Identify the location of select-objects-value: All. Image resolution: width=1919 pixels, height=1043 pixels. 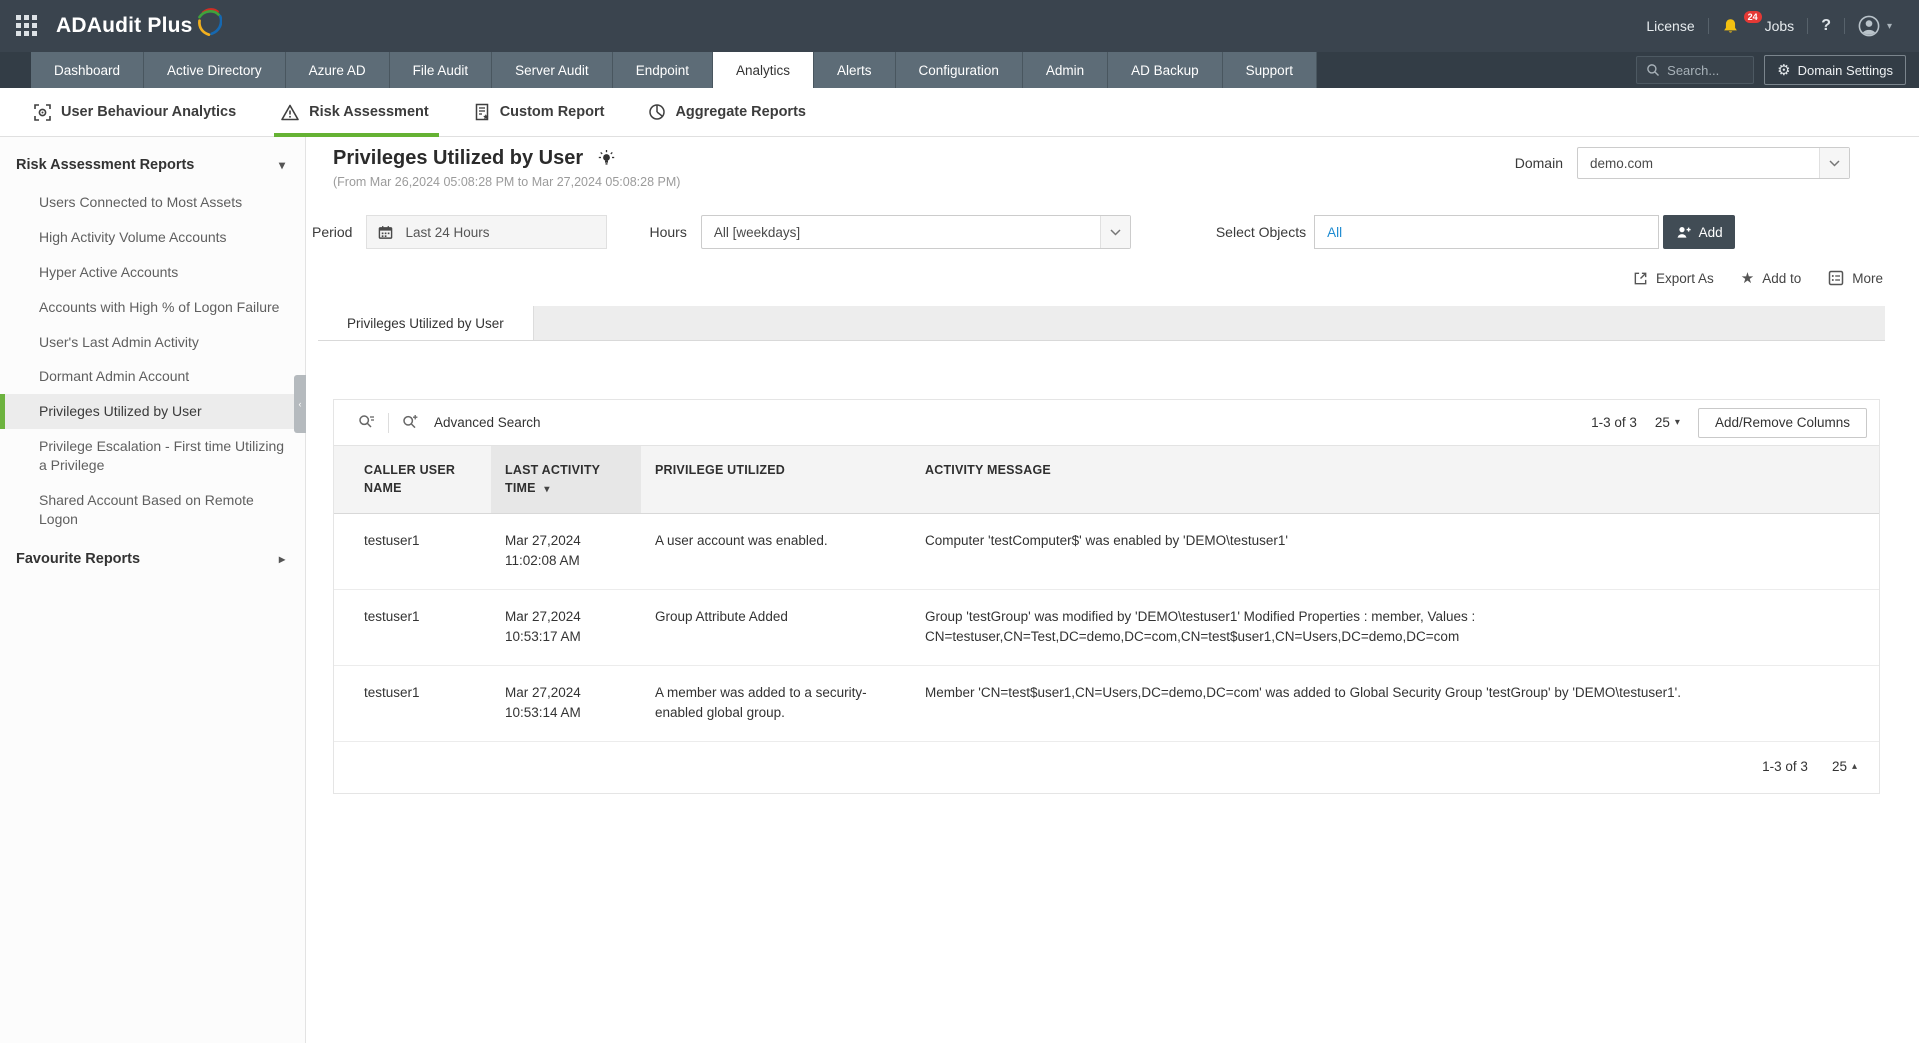
(1335, 232).